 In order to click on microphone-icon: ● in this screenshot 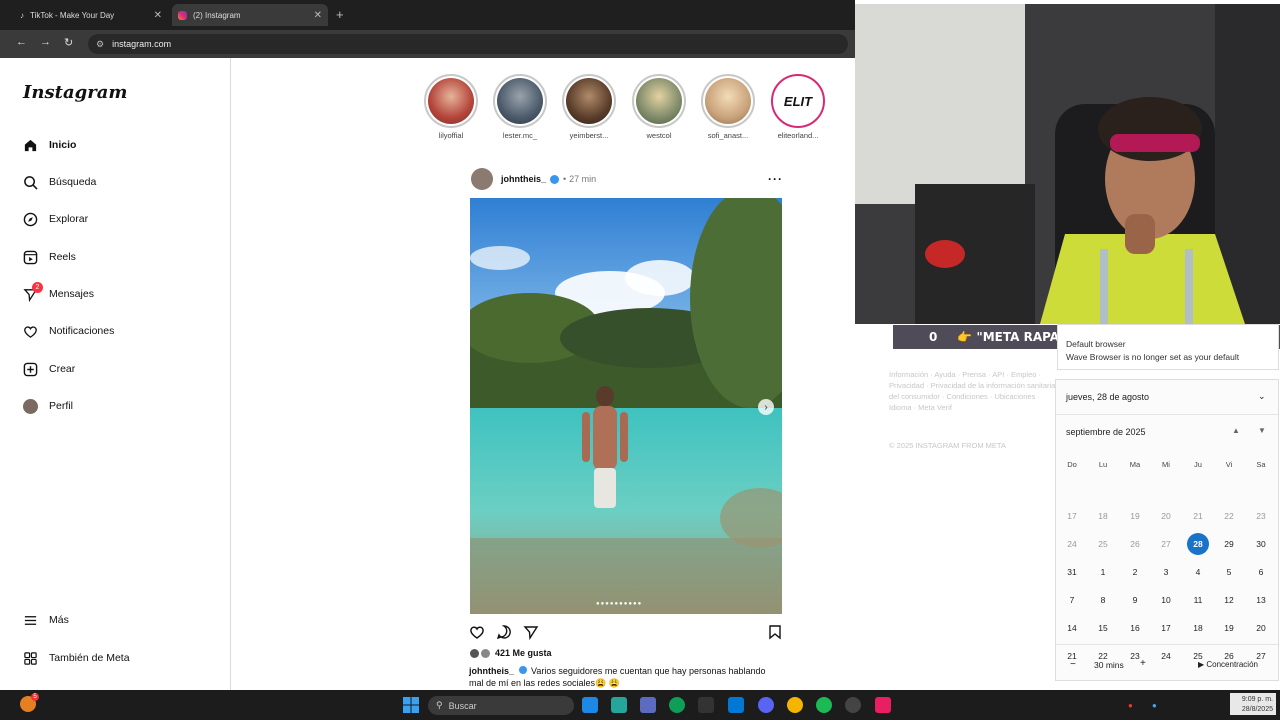, I will do `click(1154, 705)`.